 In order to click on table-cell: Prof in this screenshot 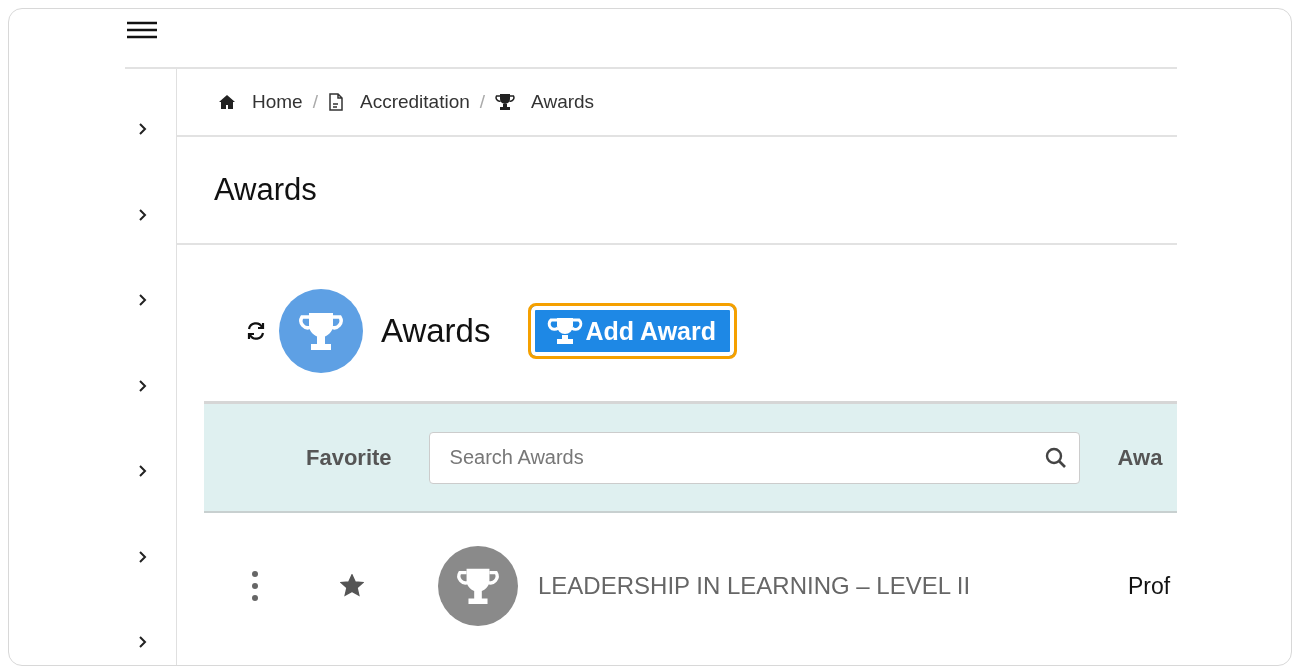, I will do `click(1149, 586)`.